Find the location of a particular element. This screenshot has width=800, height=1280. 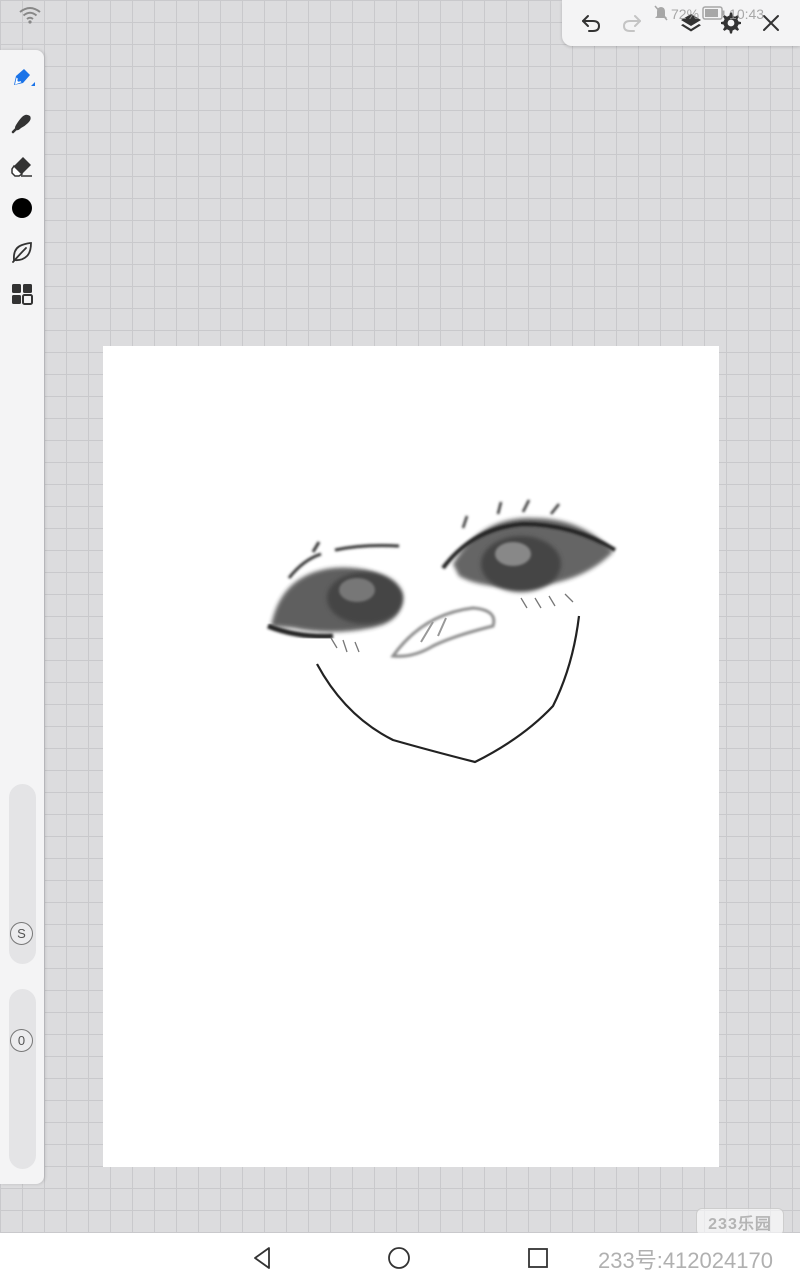

back-icon is located at coordinates (262, 1258).